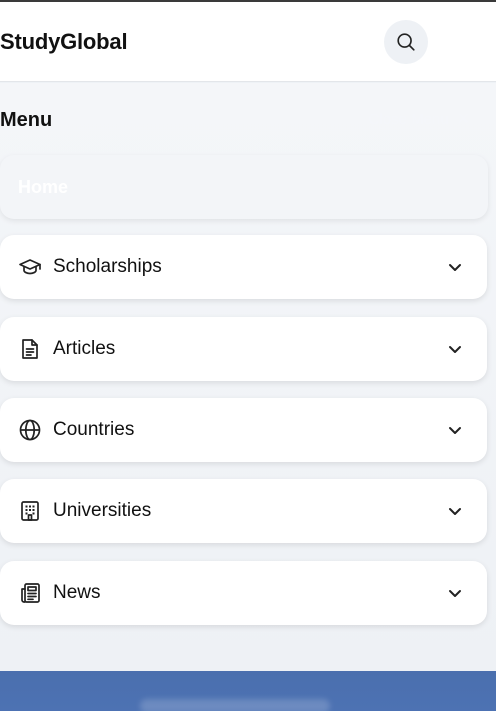  I want to click on menu-item-home-label: Home, so click(43, 187).